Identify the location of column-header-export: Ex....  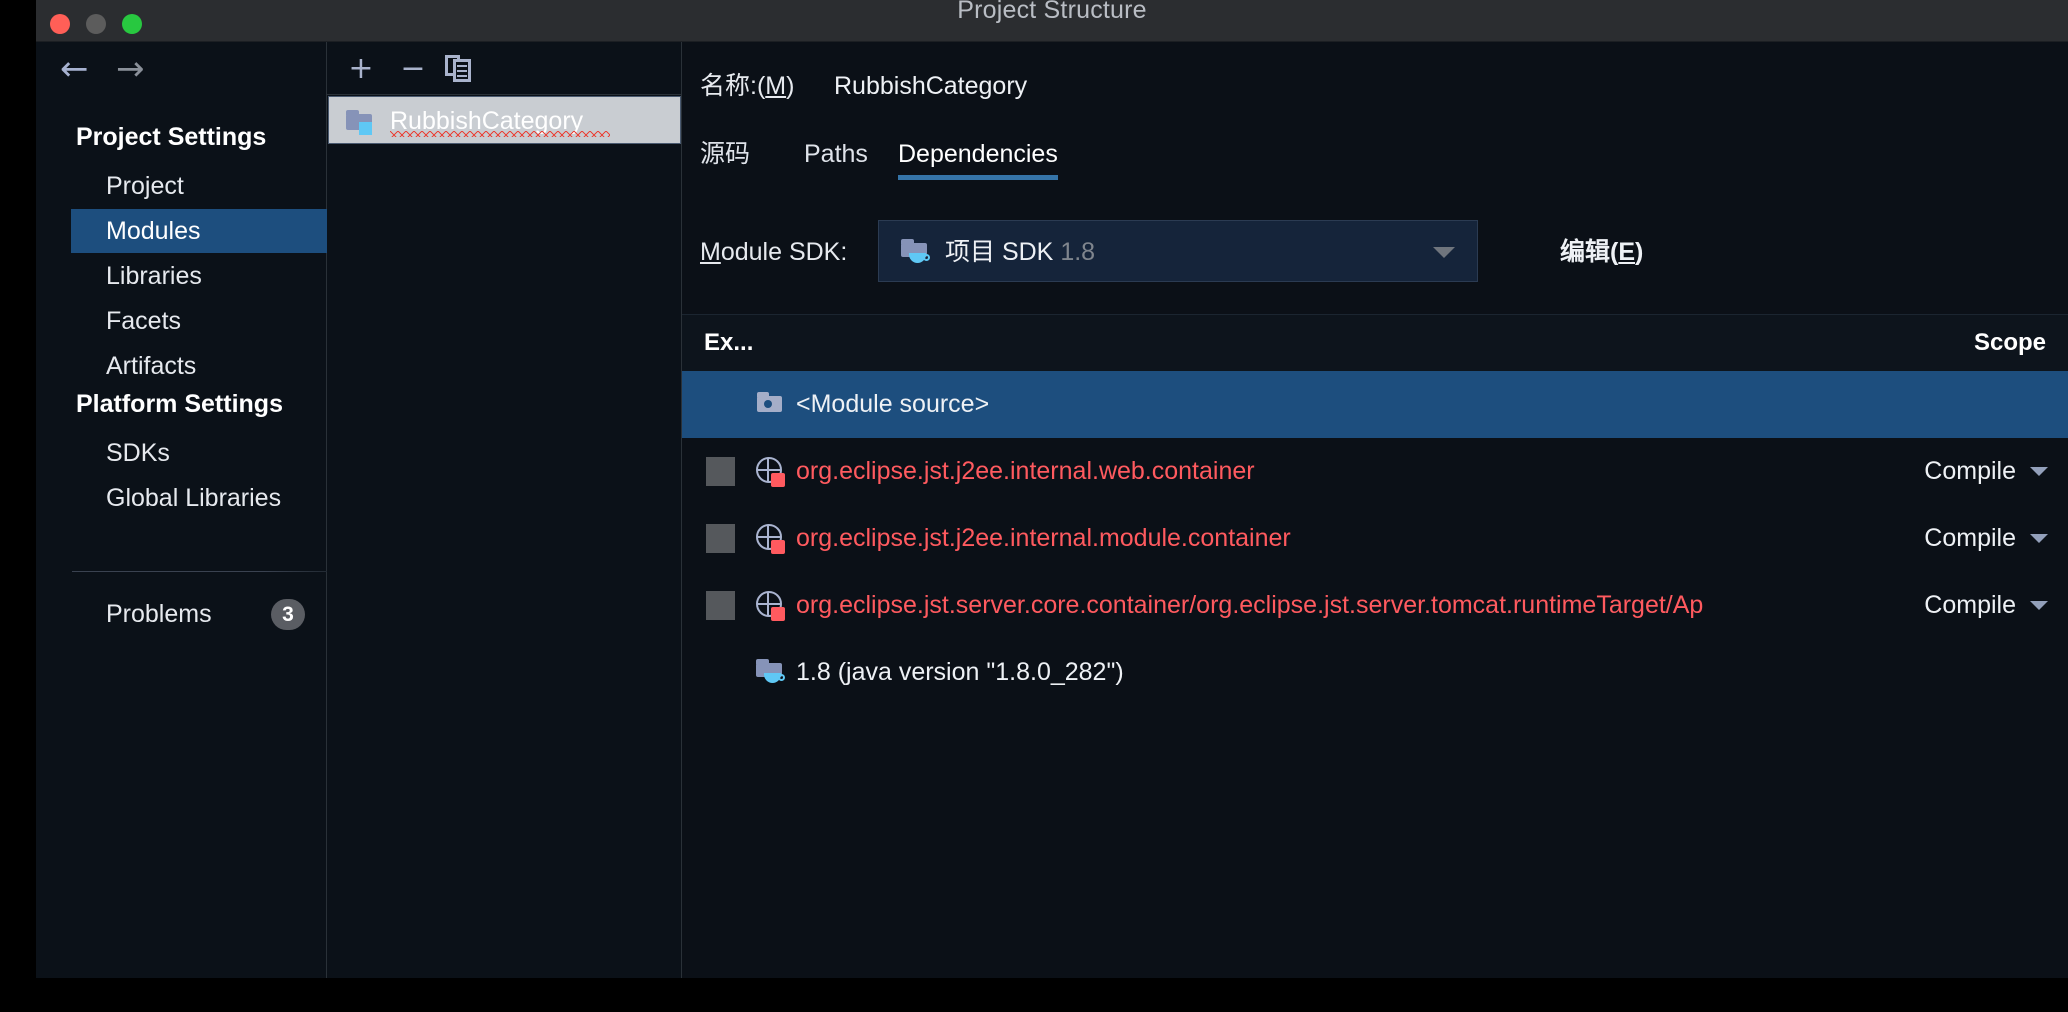
(728, 343).